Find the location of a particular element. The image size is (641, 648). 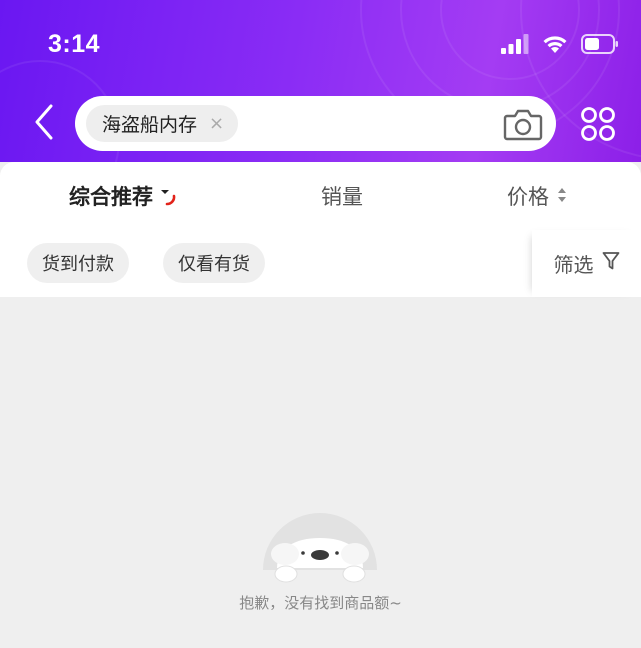

tab-price: 价格 is located at coordinates (537, 196).